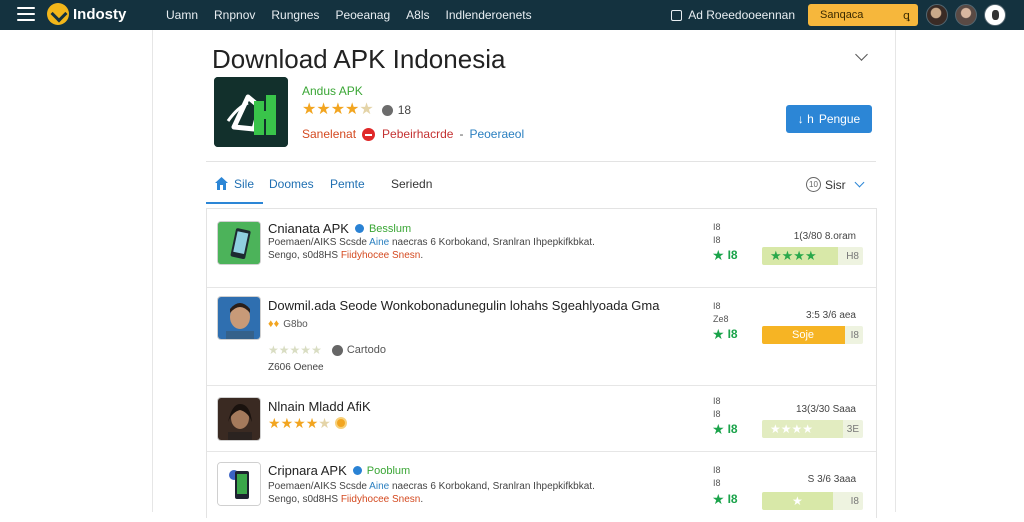 This screenshot has height=522, width=1024. What do you see at coordinates (347, 184) in the screenshot?
I see `tab-pemte: Pemte` at bounding box center [347, 184].